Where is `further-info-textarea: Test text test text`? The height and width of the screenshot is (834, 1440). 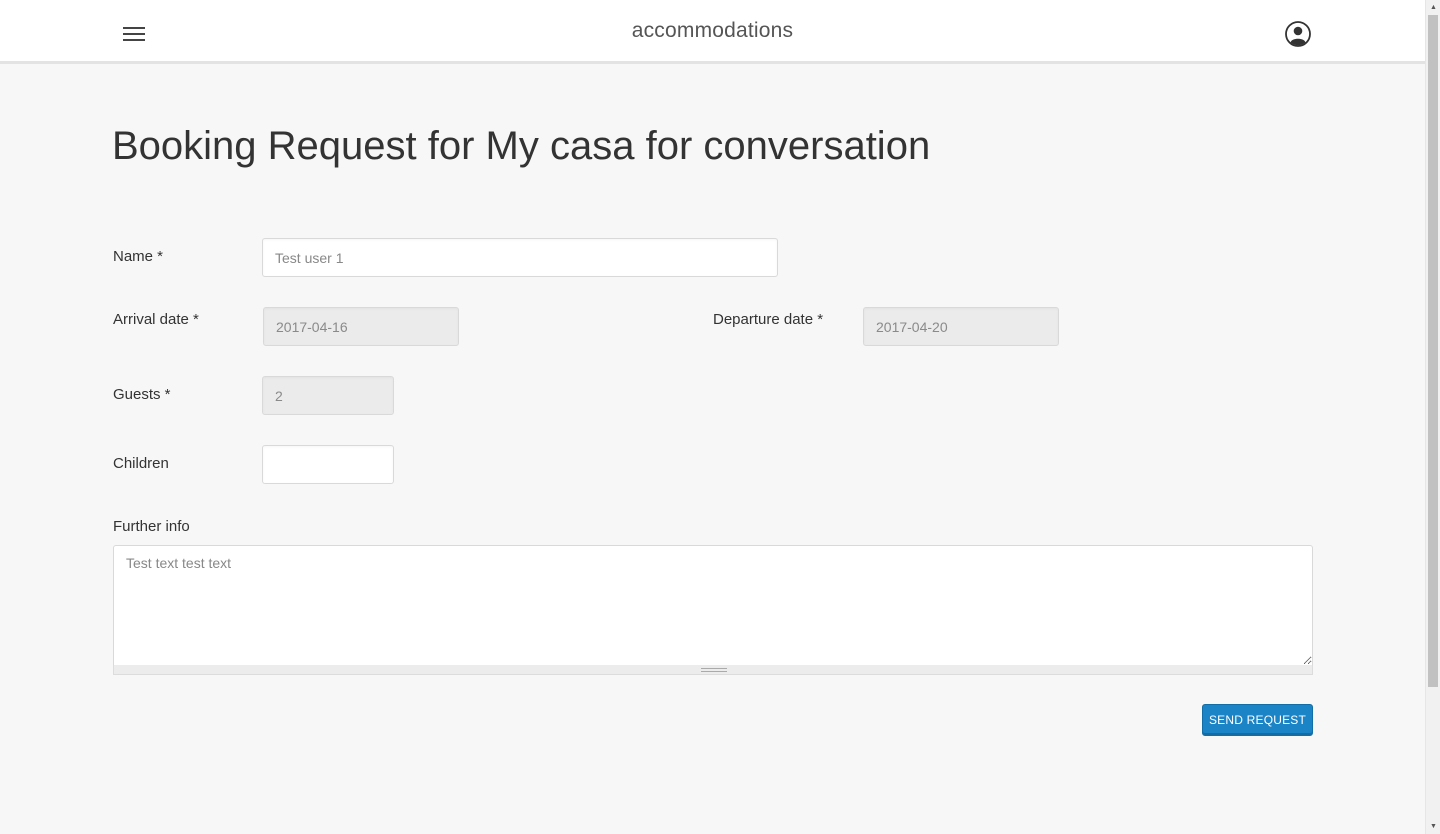
further-info-textarea: Test text test text is located at coordinates (713, 605).